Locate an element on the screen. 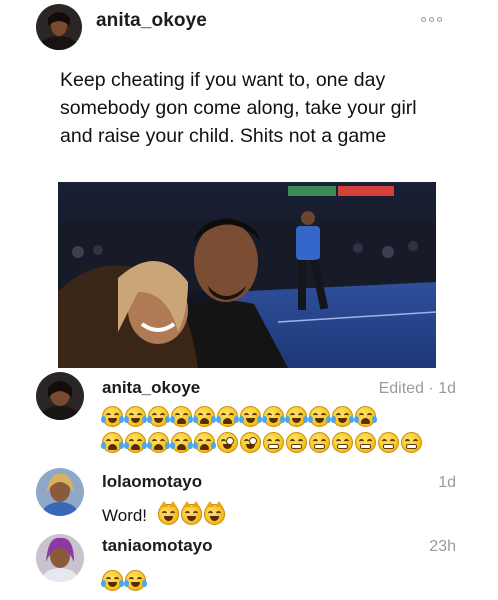 The image size is (498, 600). post-header: anita_okoye is located at coordinates (249, 28).